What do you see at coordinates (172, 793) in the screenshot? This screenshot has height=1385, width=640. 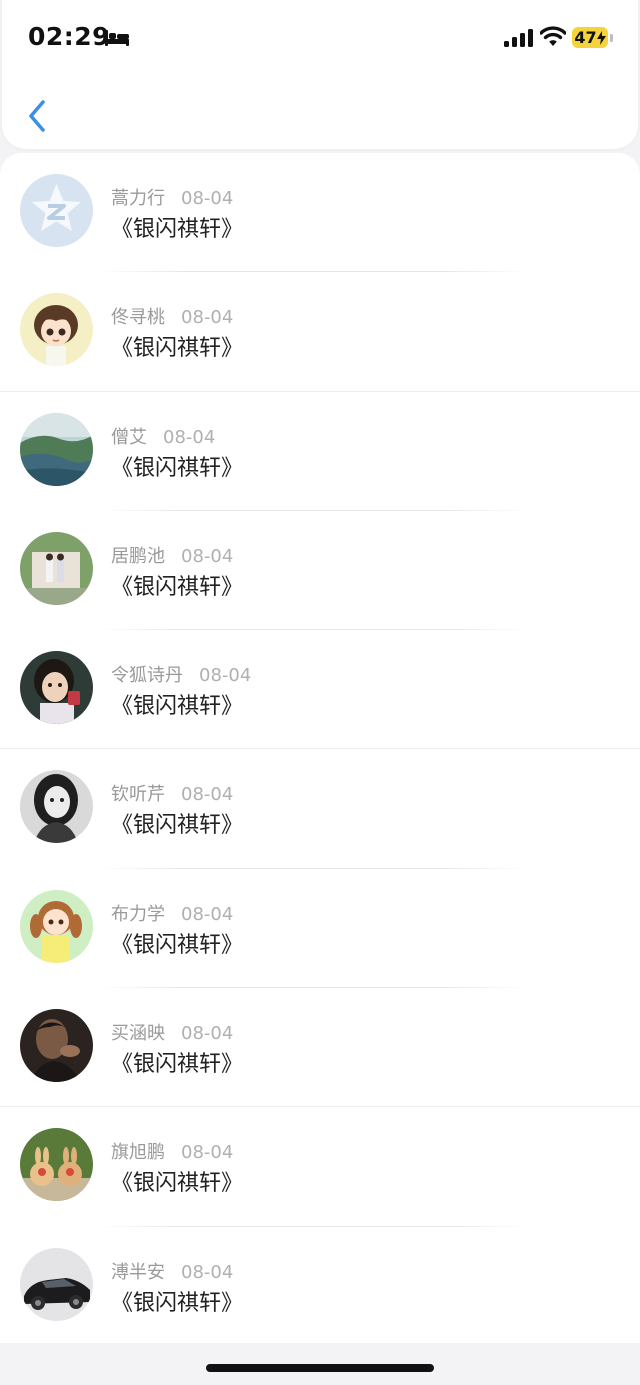 I see `item-meta: 钦听芹 08-04` at bounding box center [172, 793].